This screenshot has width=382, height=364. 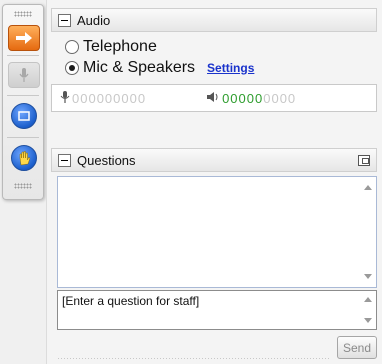 I want to click on speaker-icon, so click(x=213, y=98).